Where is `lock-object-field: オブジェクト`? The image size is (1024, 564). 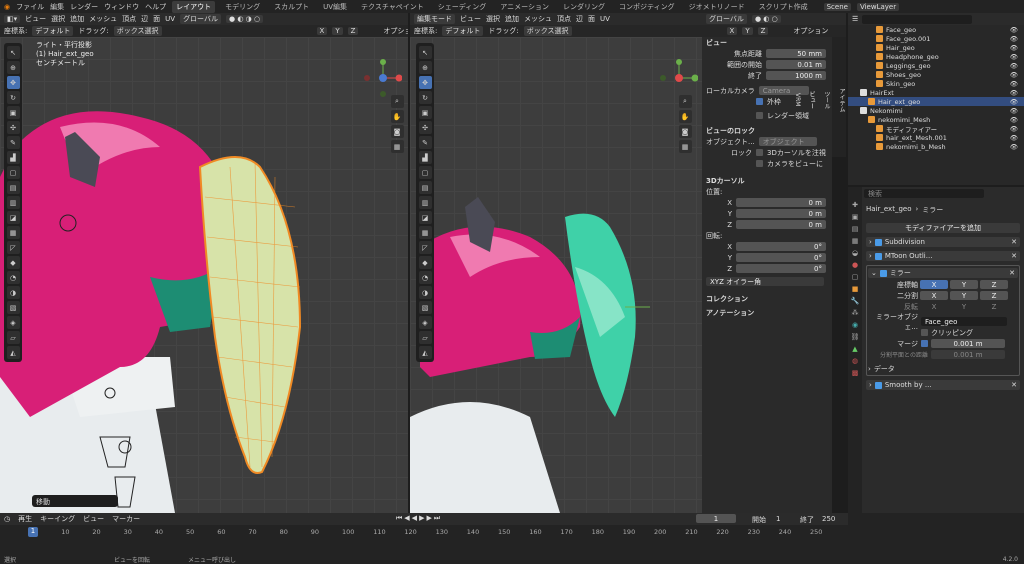 lock-object-field: オブジェクト is located at coordinates (787, 141).